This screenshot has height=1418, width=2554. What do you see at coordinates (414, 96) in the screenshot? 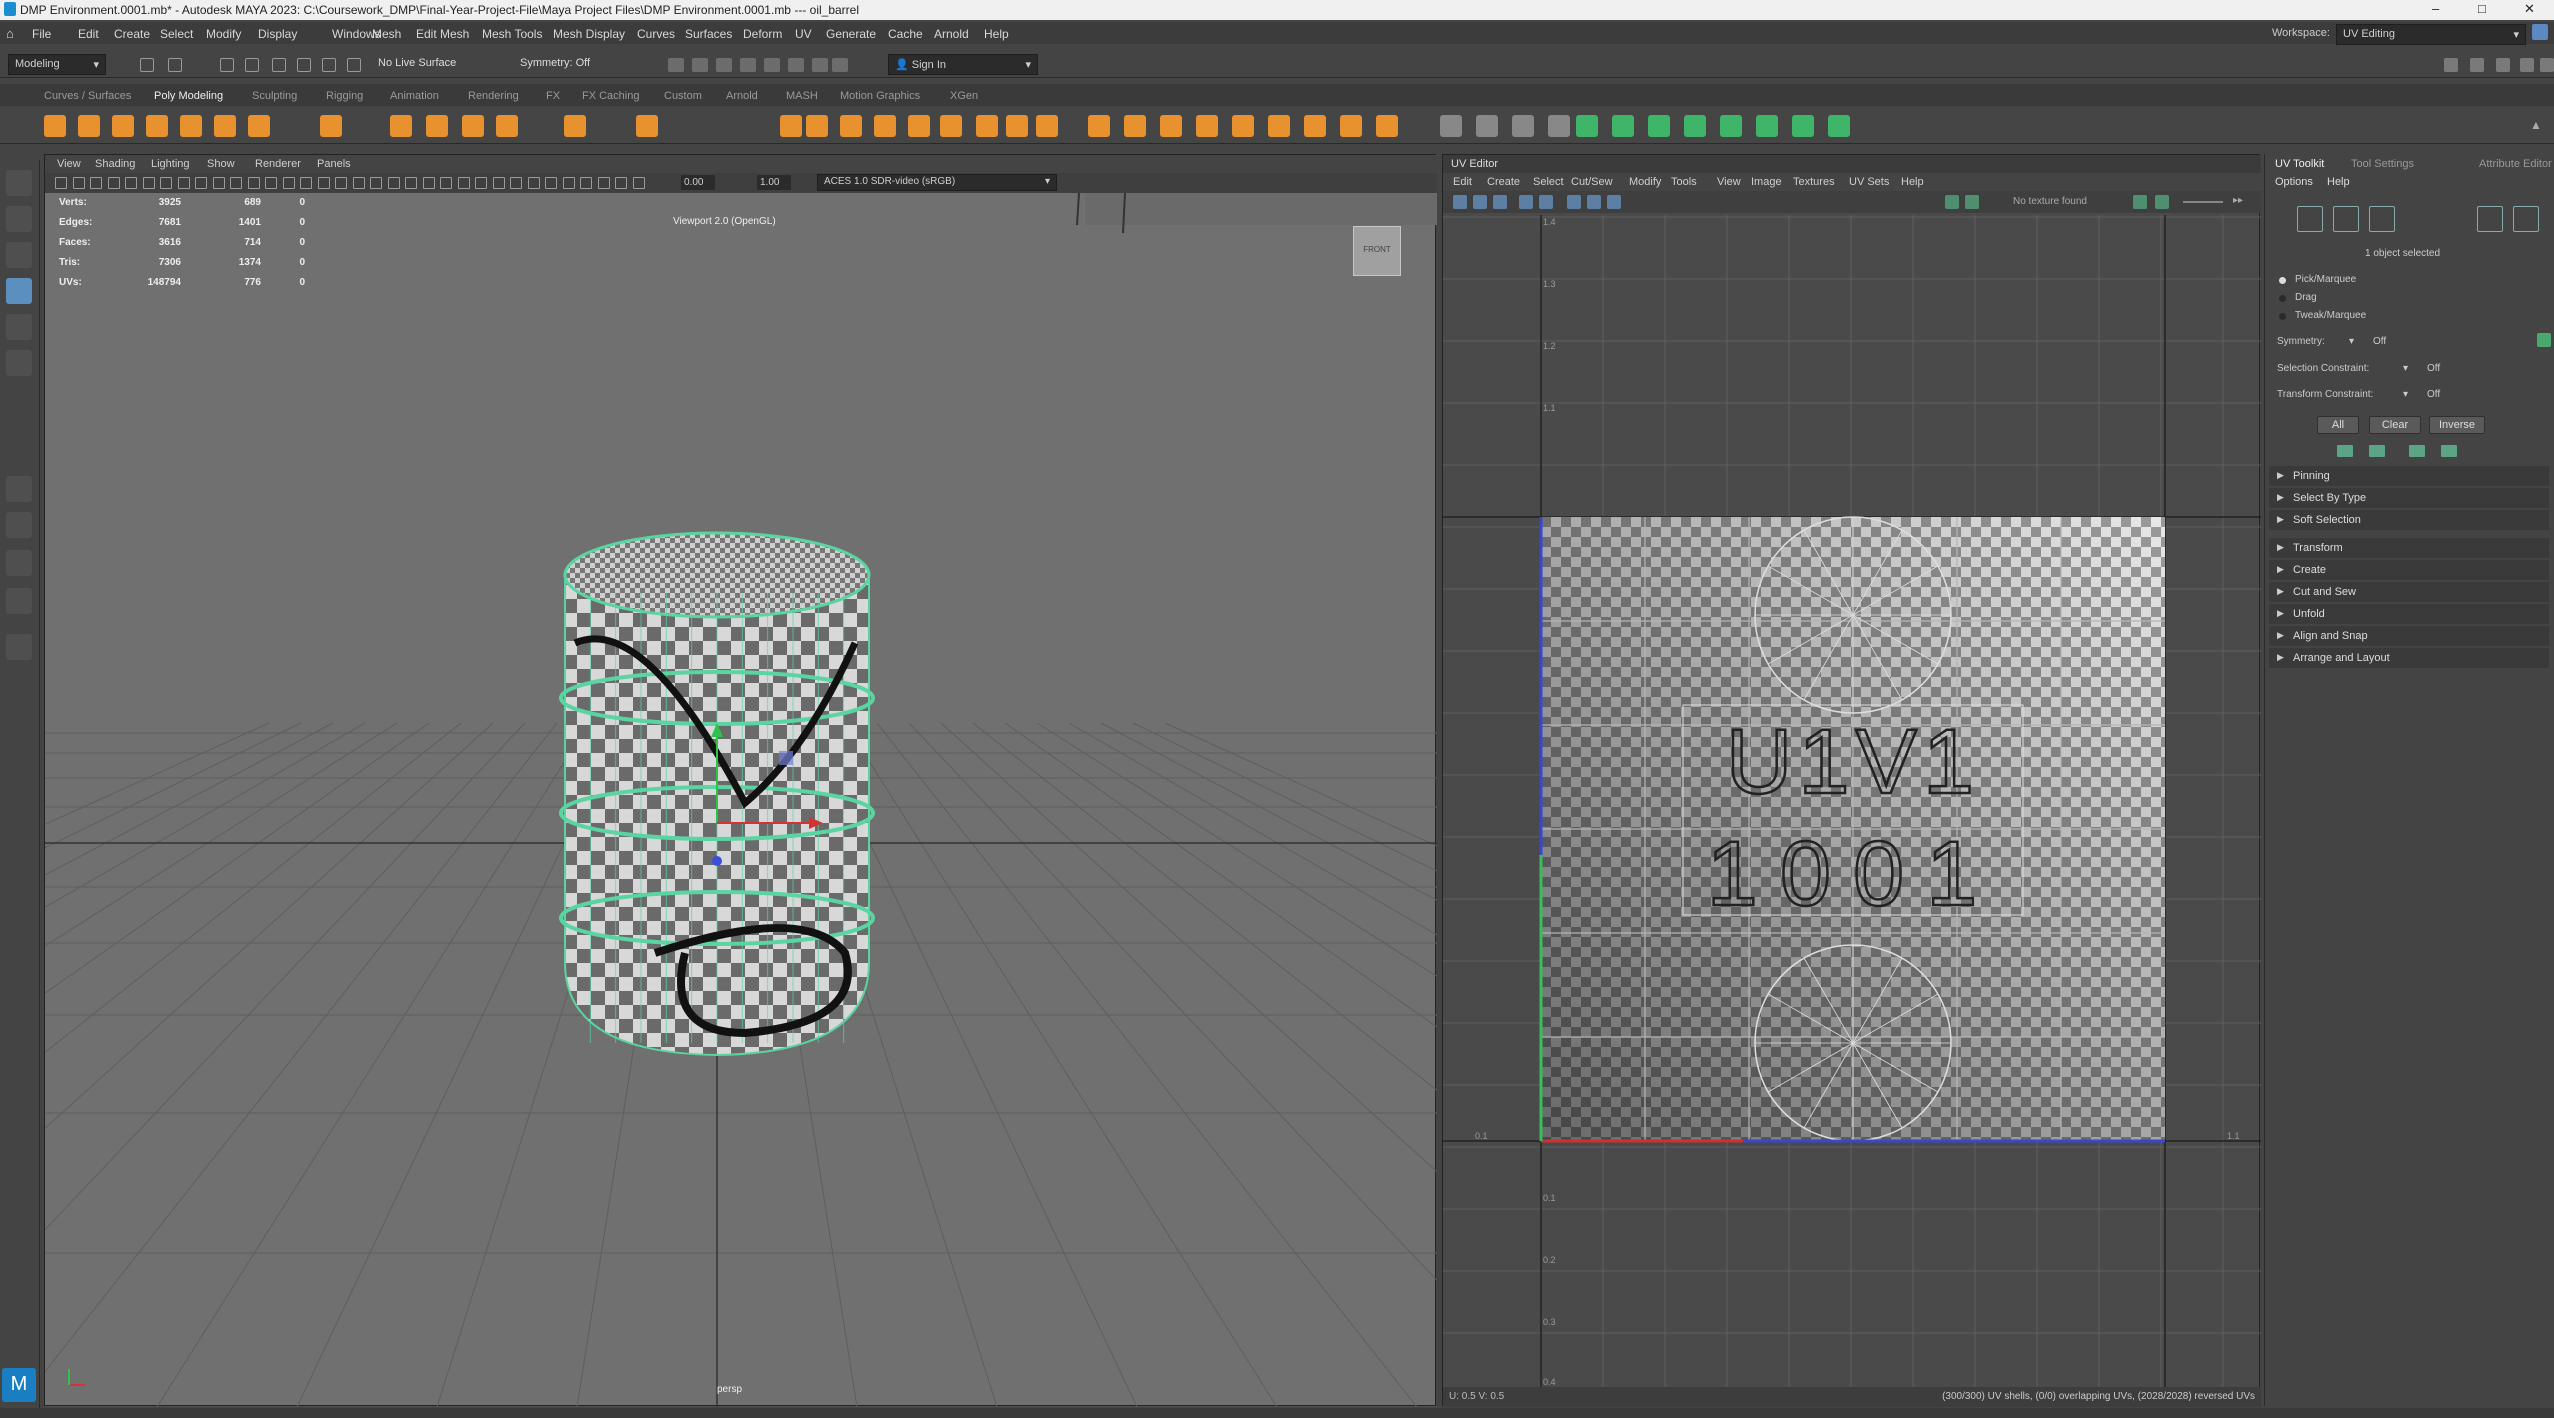
I see `shelf-tab-animation: Animation` at bounding box center [414, 96].